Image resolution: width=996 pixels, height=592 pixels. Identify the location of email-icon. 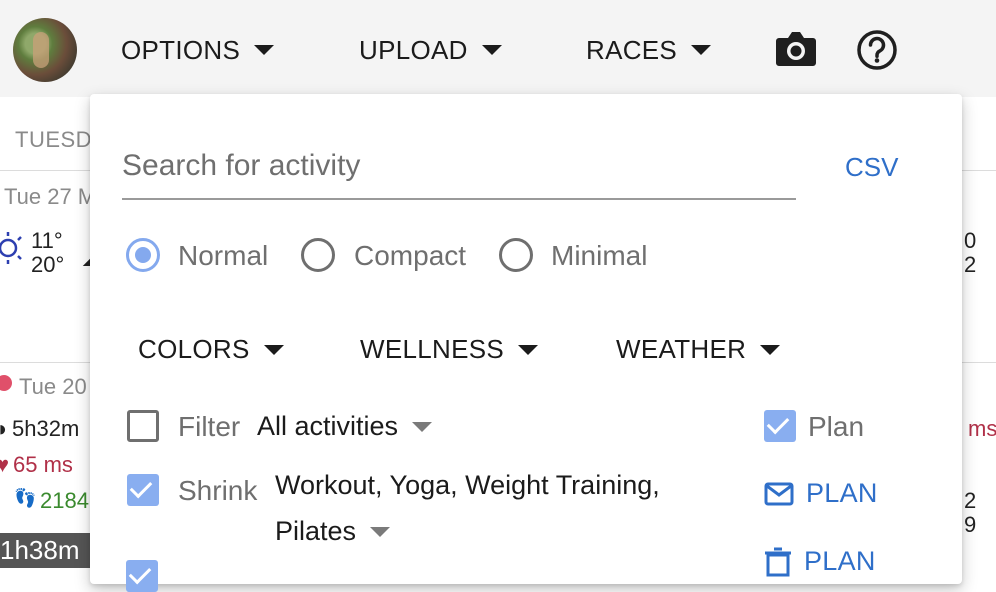
(779, 493).